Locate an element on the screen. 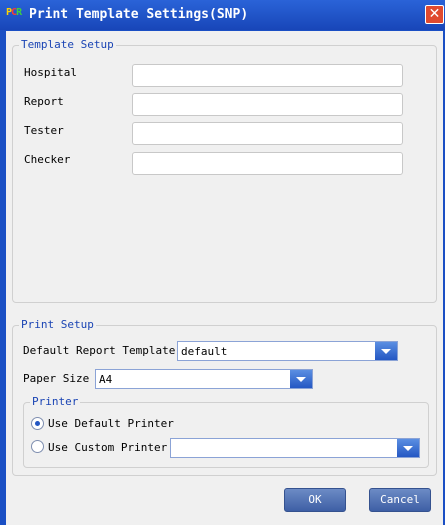 This screenshot has height=525, width=445. checker-label: Checker is located at coordinates (47, 159).